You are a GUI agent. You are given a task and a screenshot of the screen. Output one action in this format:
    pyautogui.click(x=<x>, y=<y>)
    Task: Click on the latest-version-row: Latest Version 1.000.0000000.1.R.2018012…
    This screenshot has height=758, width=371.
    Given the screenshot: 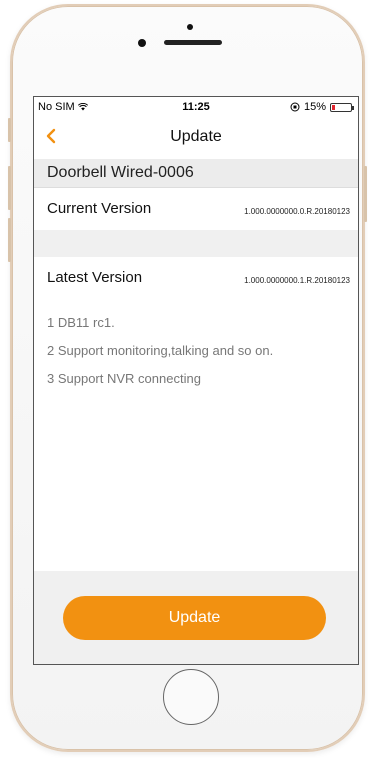 What is the action you would take?
    pyautogui.click(x=196, y=278)
    